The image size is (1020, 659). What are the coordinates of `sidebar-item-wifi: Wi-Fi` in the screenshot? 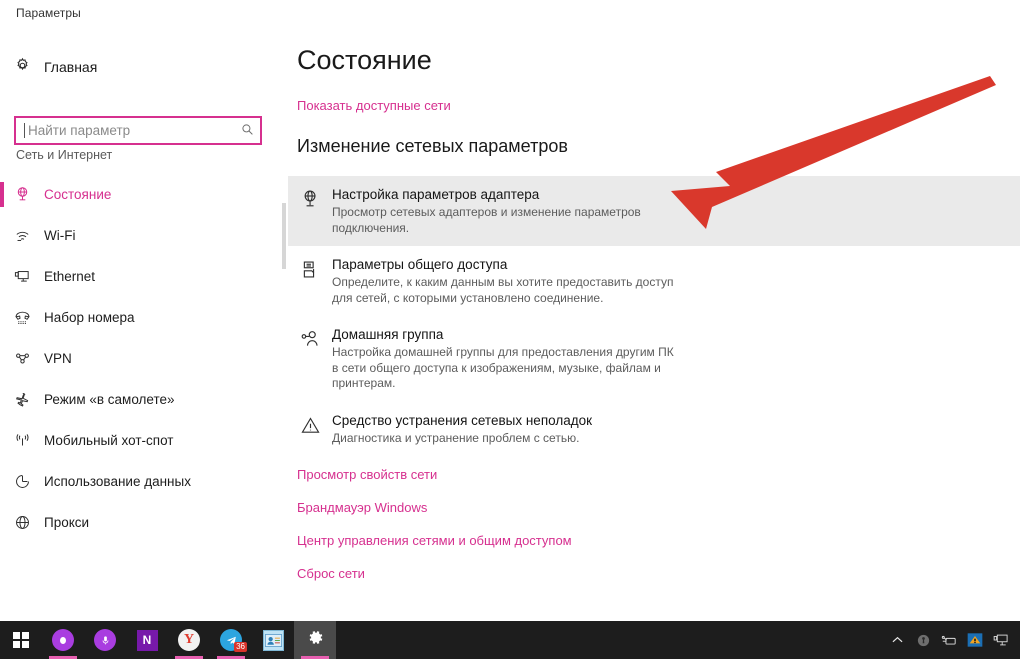 It's located at (144, 235).